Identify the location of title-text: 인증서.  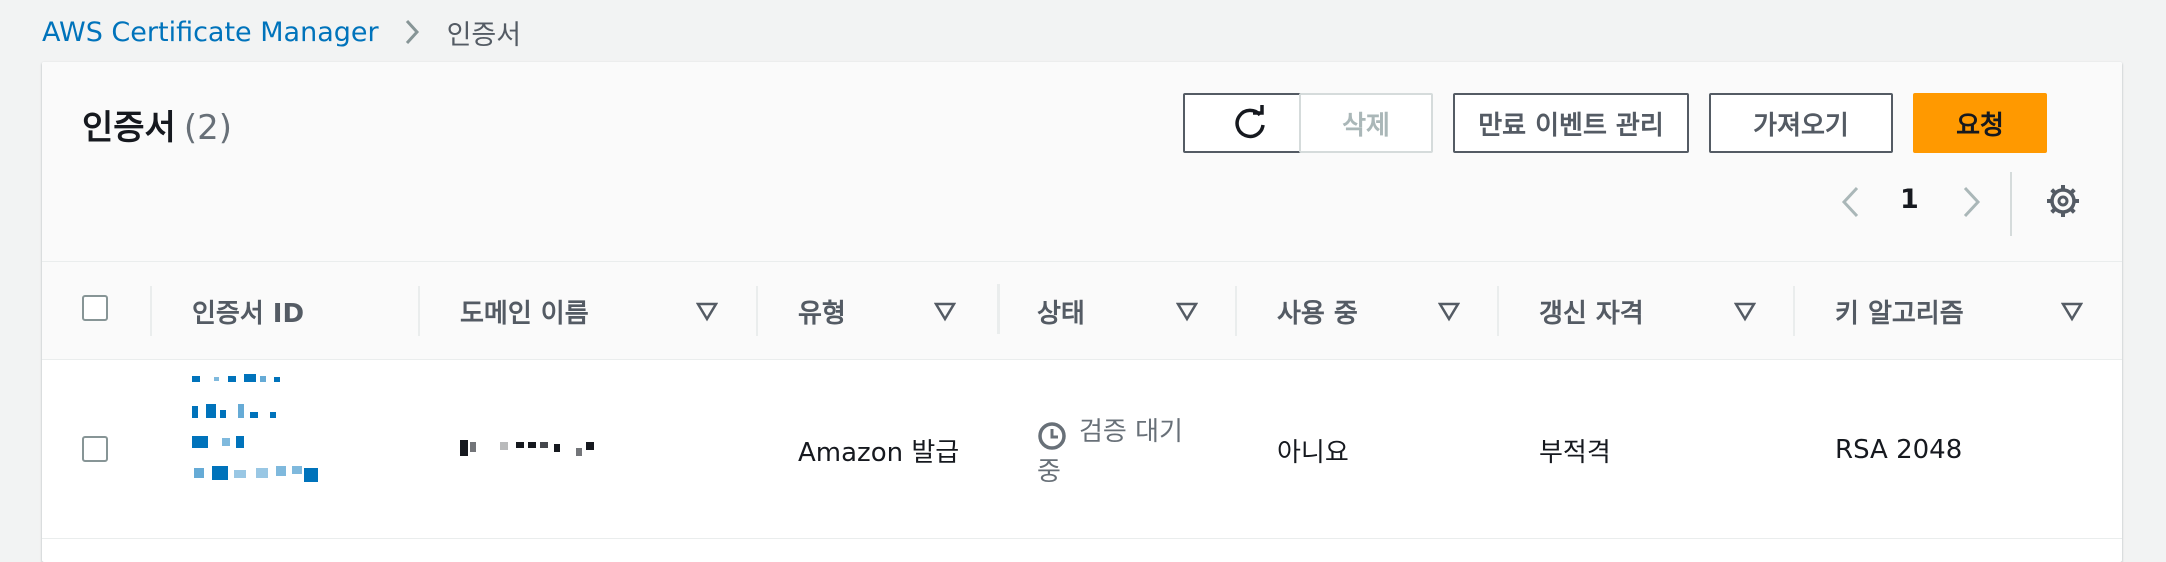
(129, 128).